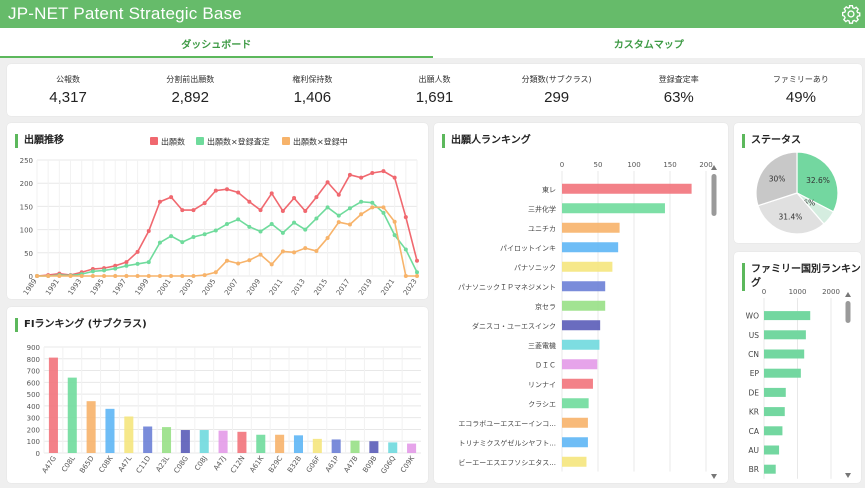 Image resolution: width=865 pixels, height=488 pixels. I want to click on x-tick-label: C09K, so click(407, 464).